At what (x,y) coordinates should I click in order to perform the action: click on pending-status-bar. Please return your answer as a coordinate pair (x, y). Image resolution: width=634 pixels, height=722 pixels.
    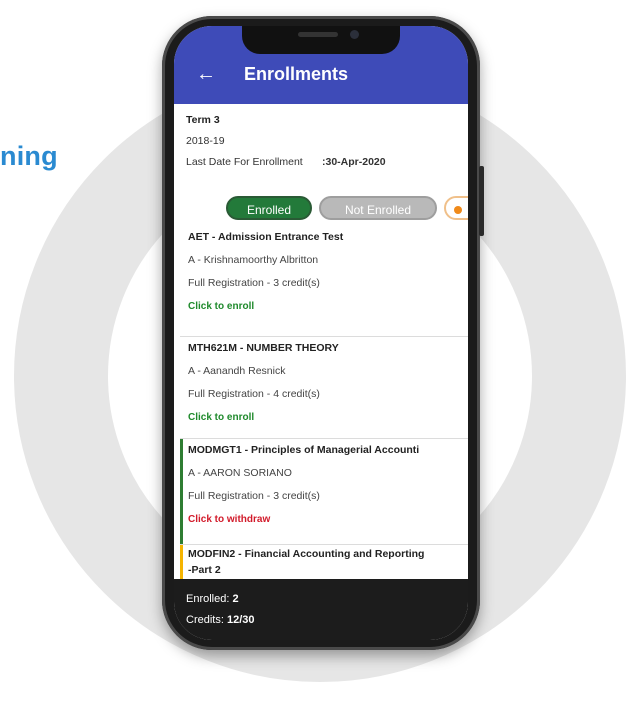
    Looking at the image, I should click on (181, 563).